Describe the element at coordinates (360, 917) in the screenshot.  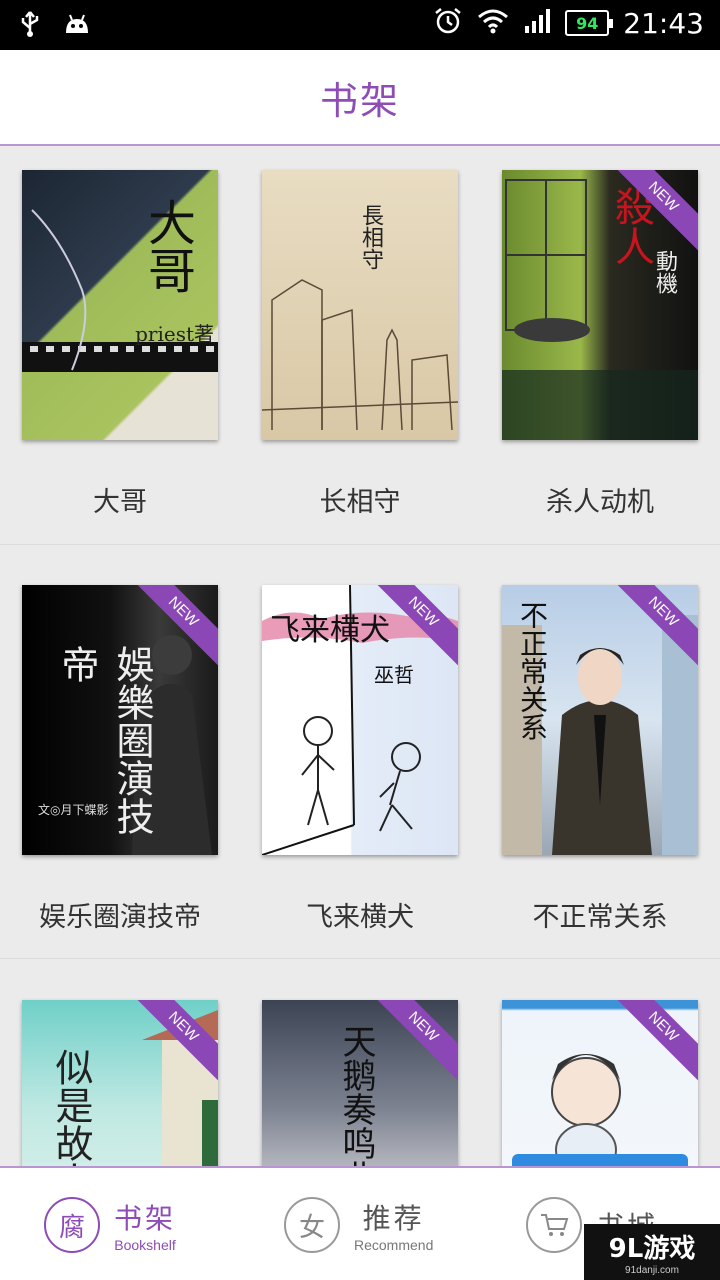
I see `book-title: 飞来横犬` at that location.